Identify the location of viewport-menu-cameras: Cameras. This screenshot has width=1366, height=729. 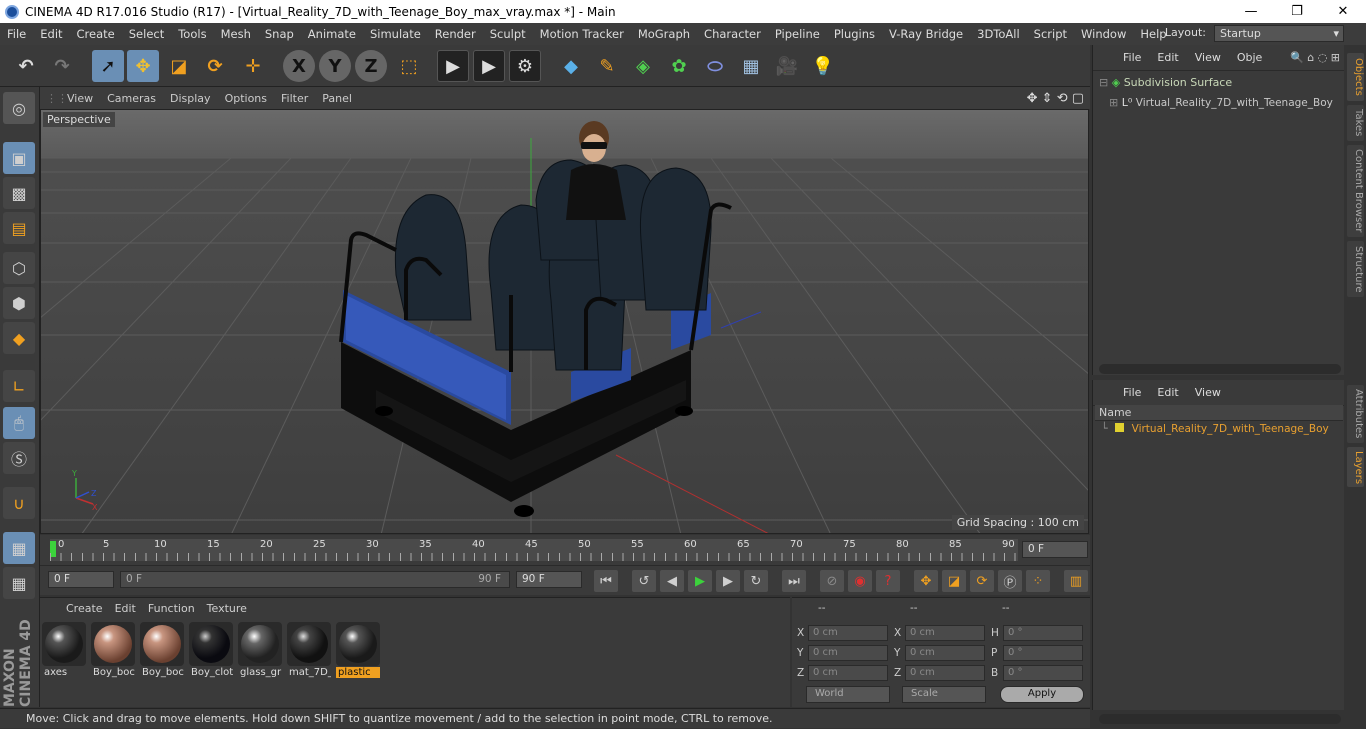
(131, 98).